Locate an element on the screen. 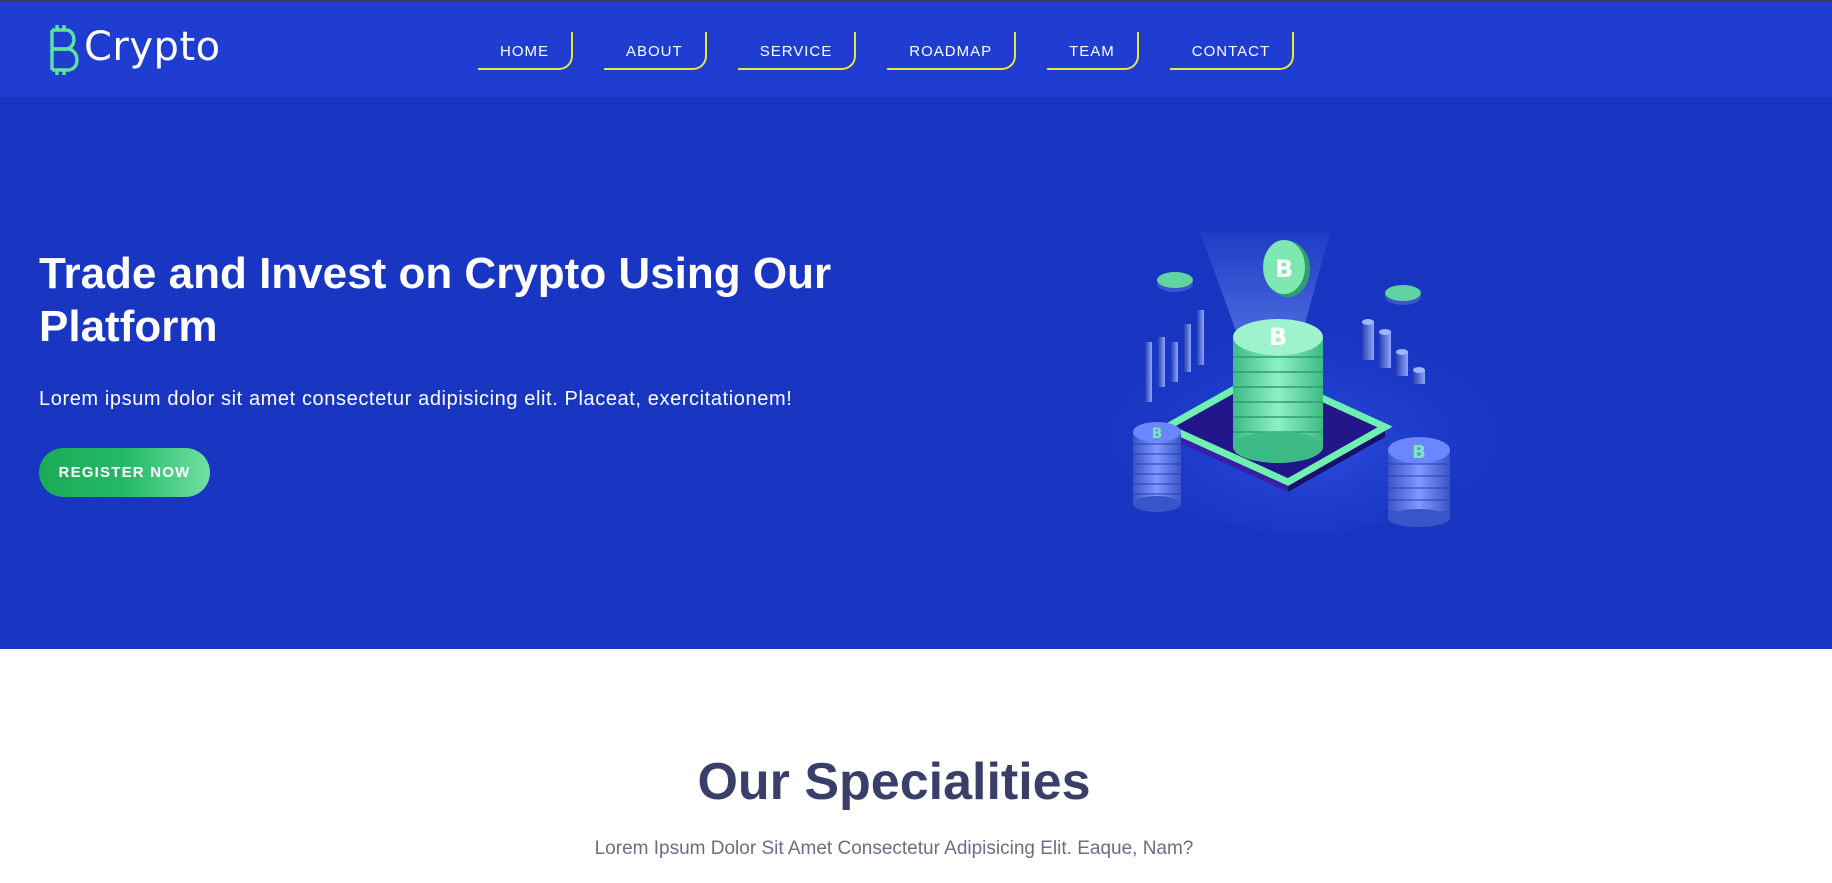 The height and width of the screenshot is (883, 1832). nav-roadmap: ROADMAP is located at coordinates (952, 51).